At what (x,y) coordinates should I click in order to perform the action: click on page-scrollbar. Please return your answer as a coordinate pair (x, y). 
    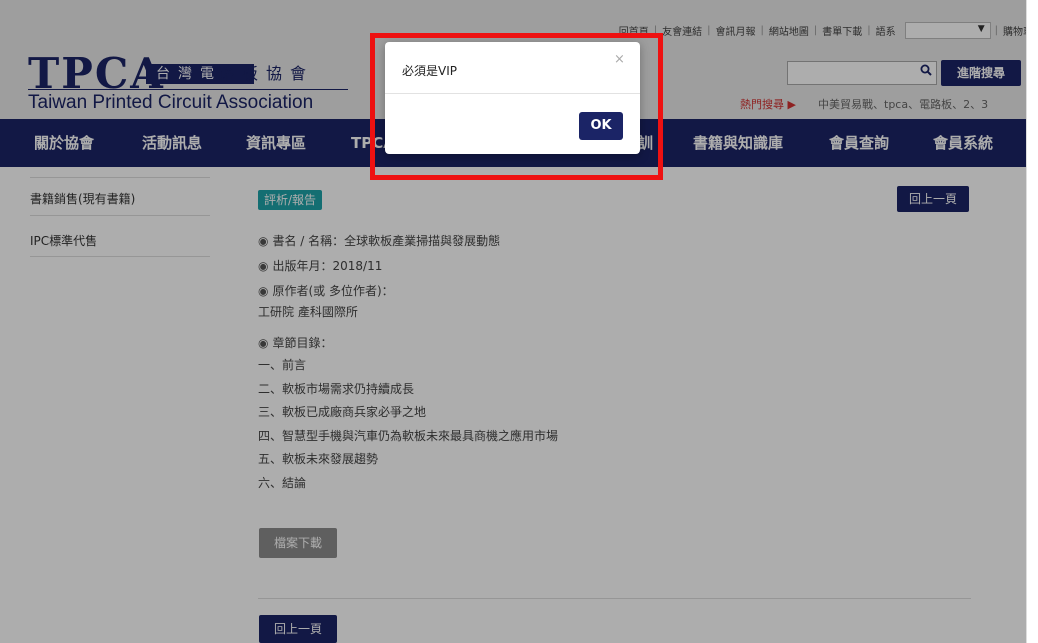
    Looking at the image, I should click on (1032, 321).